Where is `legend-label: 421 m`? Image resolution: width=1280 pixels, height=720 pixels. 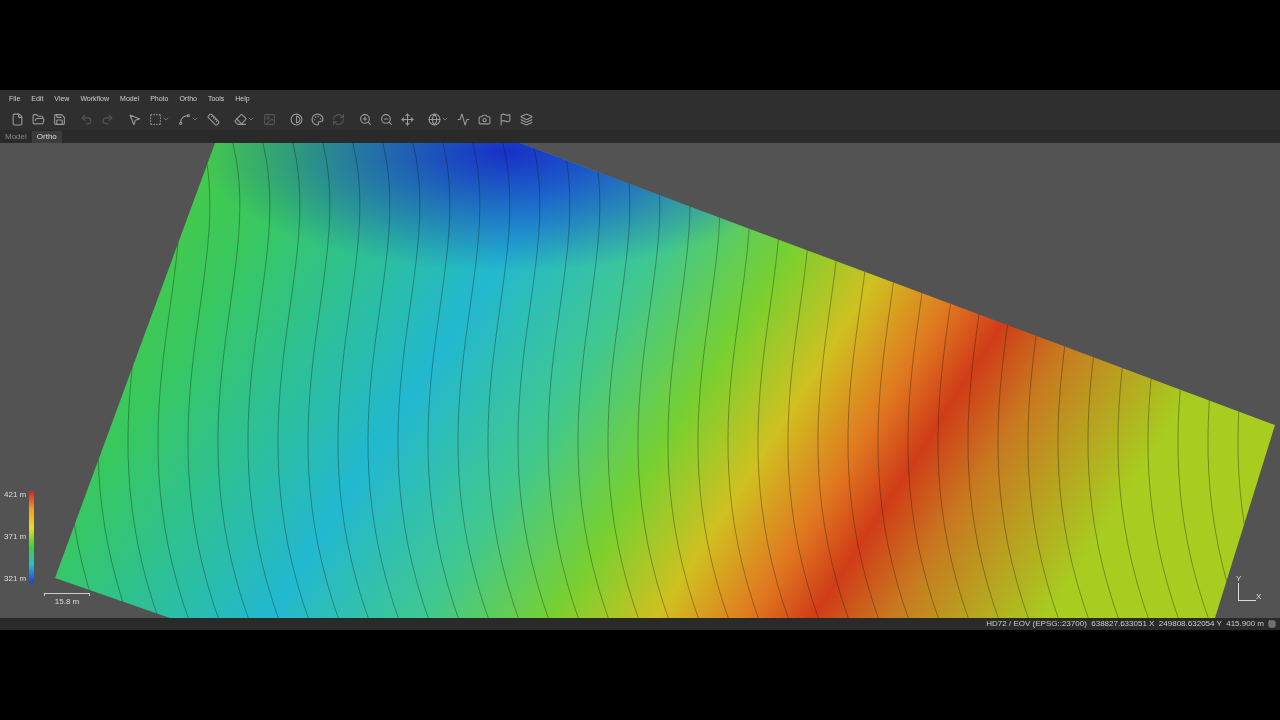
legend-label: 421 m is located at coordinates (15, 495).